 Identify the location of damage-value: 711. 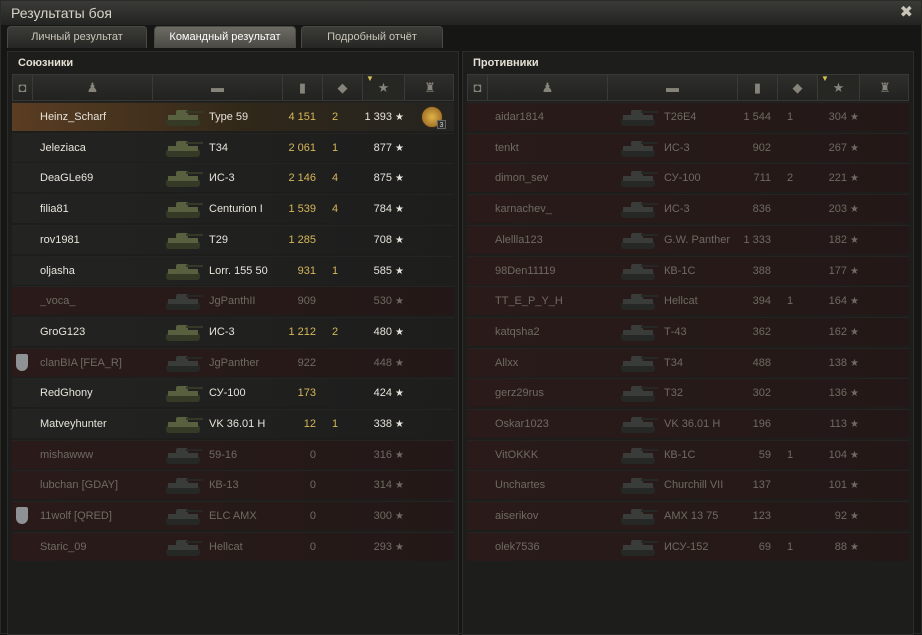
(762, 178).